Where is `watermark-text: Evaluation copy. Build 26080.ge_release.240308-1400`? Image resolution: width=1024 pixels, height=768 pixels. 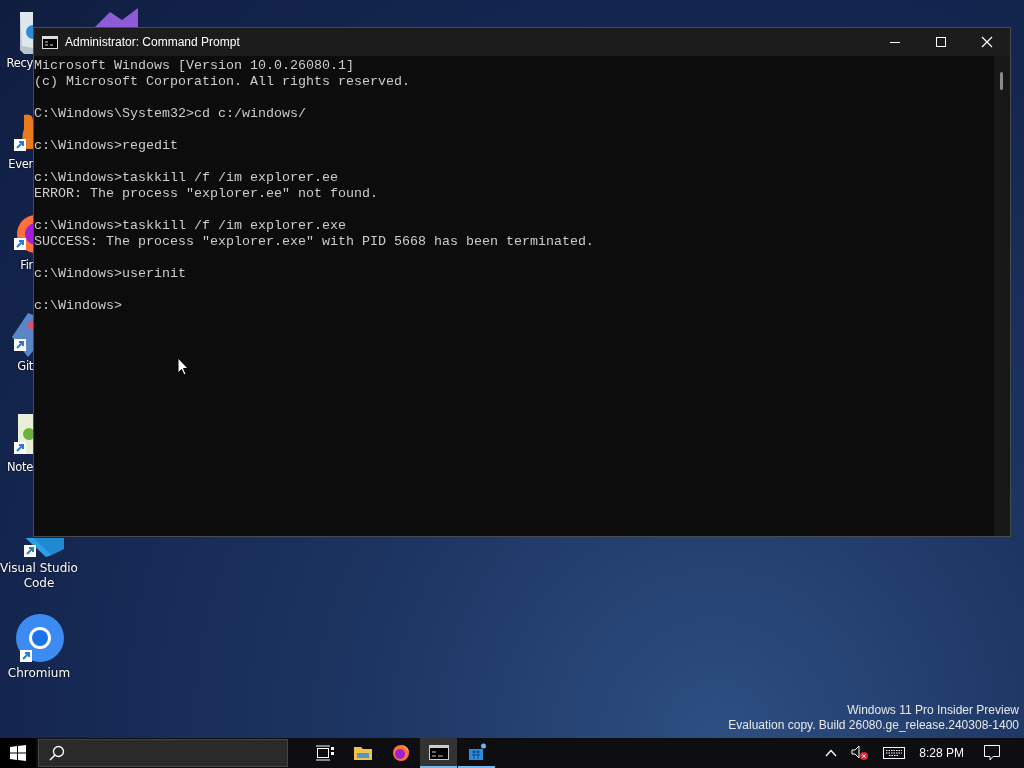
watermark-text: Evaluation copy. Build 26080.ge_release.240308-1400 is located at coordinates (873, 725).